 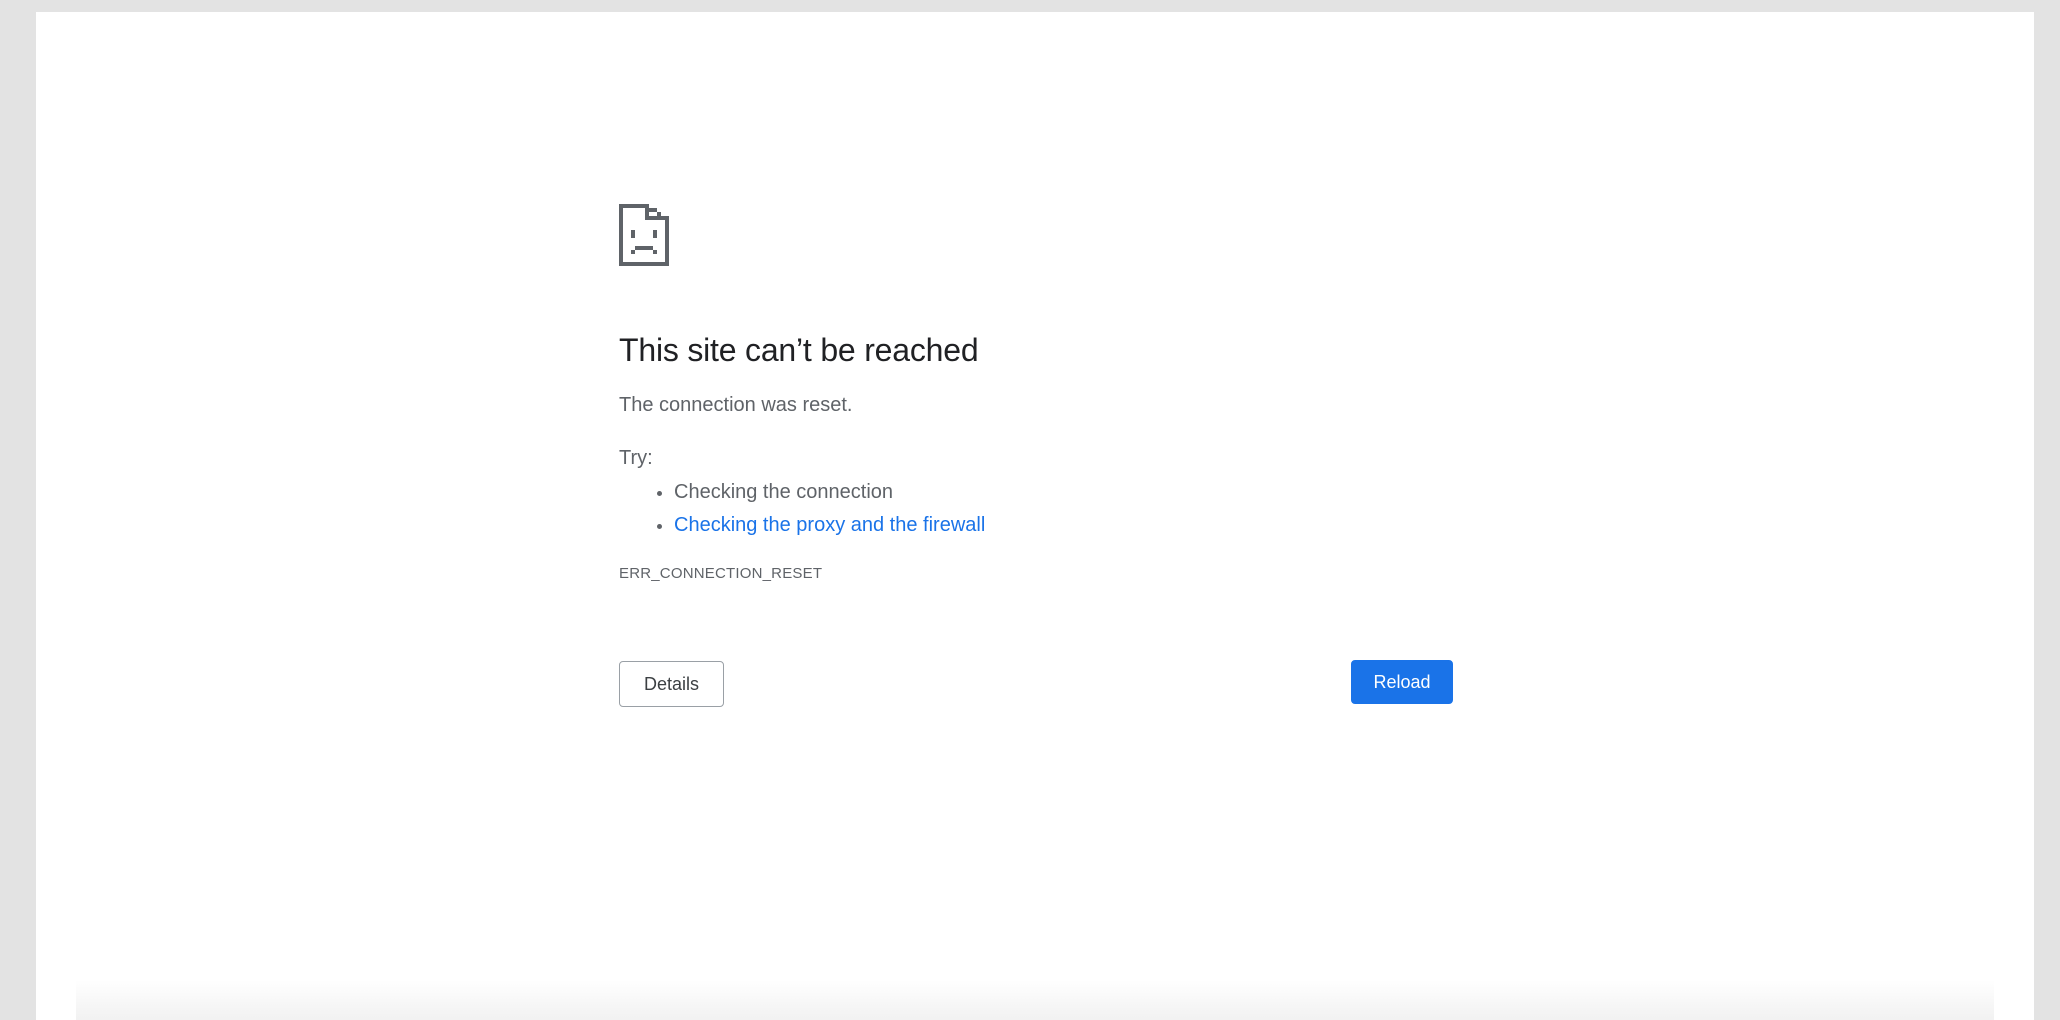 I want to click on details-button: Details, so click(x=671, y=684).